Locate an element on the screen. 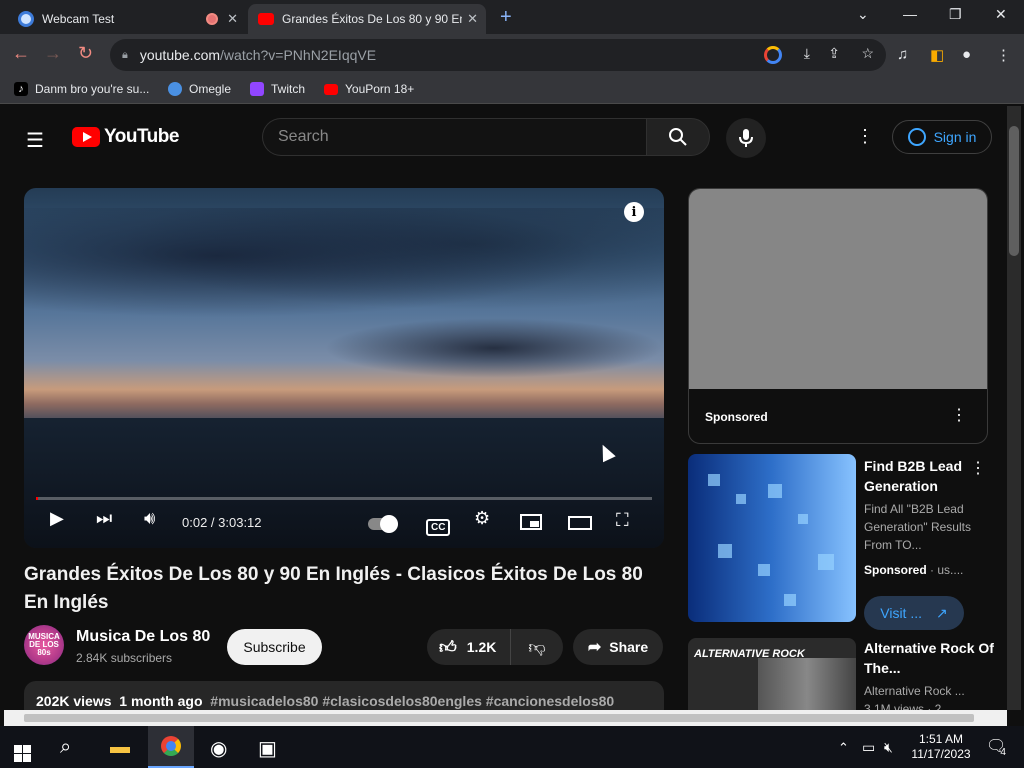 This screenshot has width=1024, height=768. share-icon: ➦ is located at coordinates (594, 647).